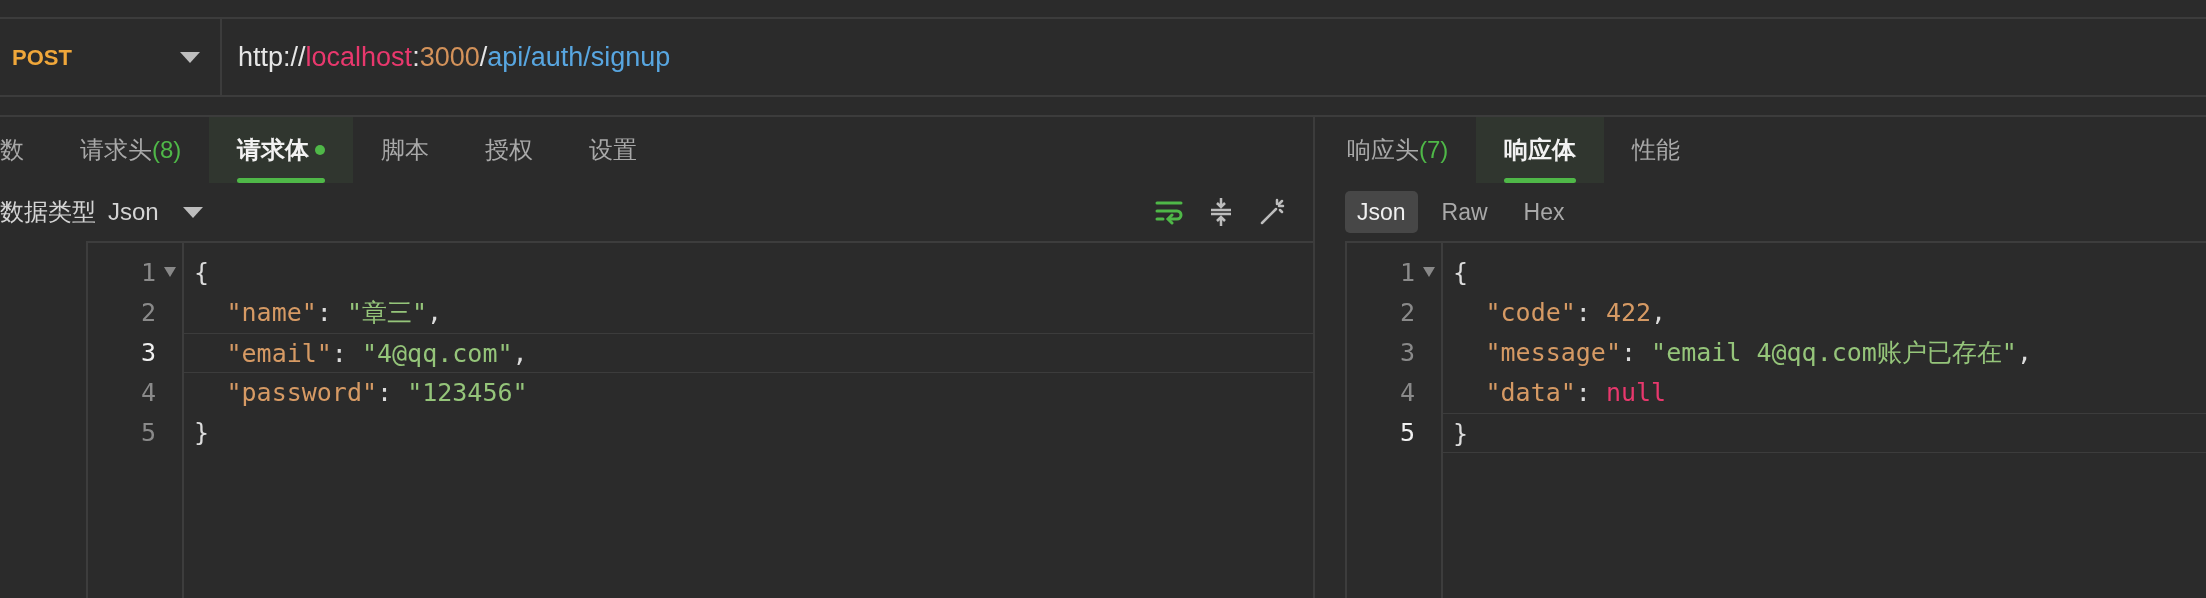 This screenshot has height=598, width=2206. I want to click on tab: 请求体, so click(281, 150).